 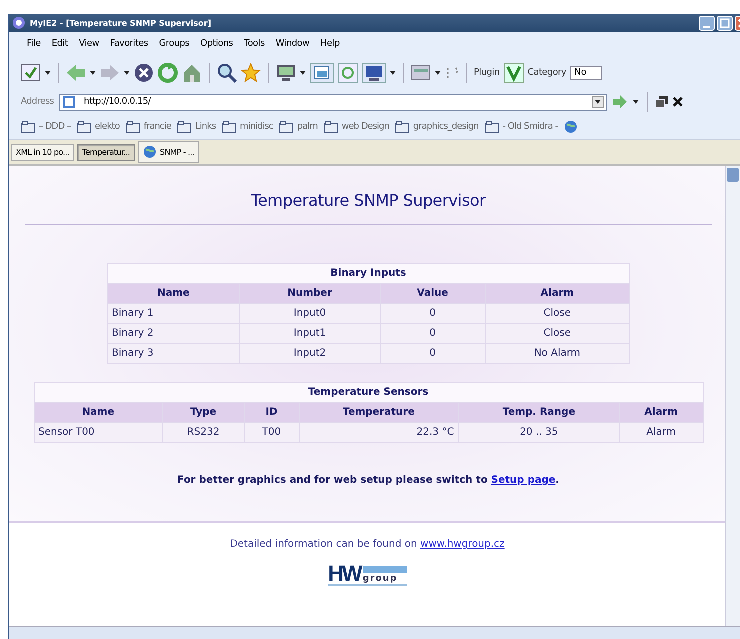 I want to click on link-item: palm, so click(x=307, y=127).